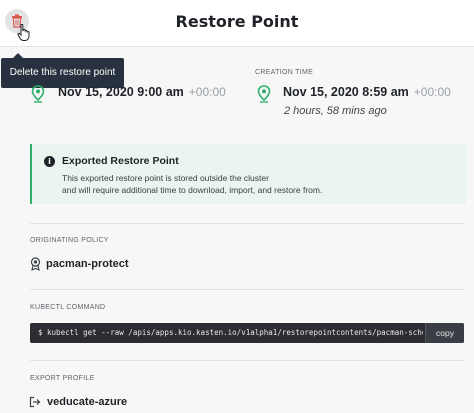  What do you see at coordinates (444, 333) in the screenshot?
I see `copy-button: copy` at bounding box center [444, 333].